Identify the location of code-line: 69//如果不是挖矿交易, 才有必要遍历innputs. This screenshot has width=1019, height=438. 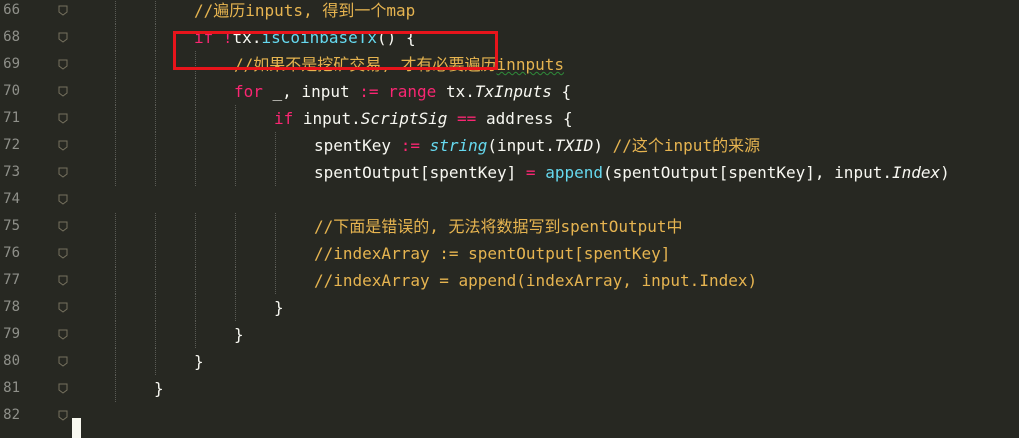
(509, 64).